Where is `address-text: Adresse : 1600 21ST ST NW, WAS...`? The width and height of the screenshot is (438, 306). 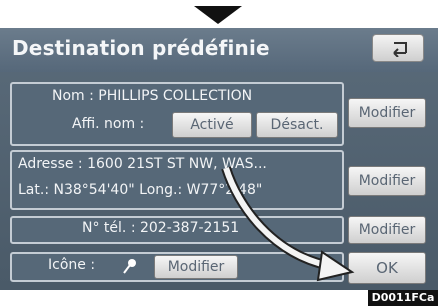
address-text: Adresse : 1600 21ST ST NW, WAS... is located at coordinates (142, 164).